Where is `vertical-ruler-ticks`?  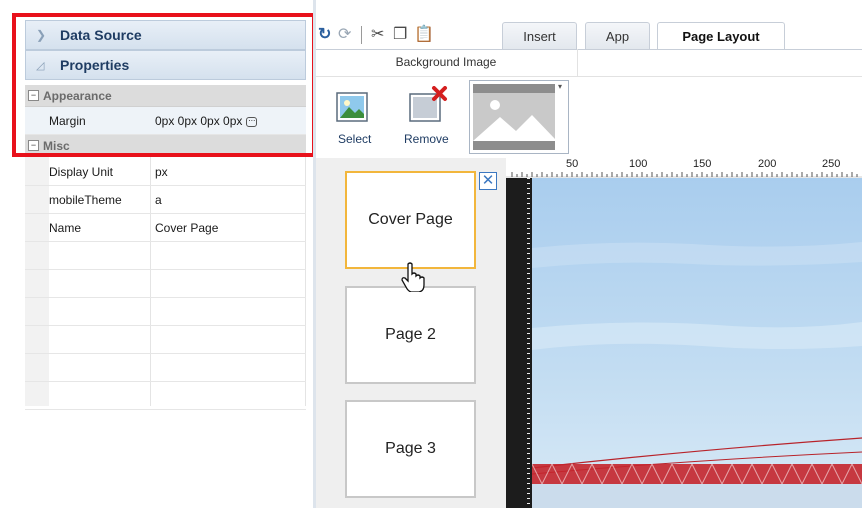
vertical-ruler-ticks is located at coordinates (528, 343).